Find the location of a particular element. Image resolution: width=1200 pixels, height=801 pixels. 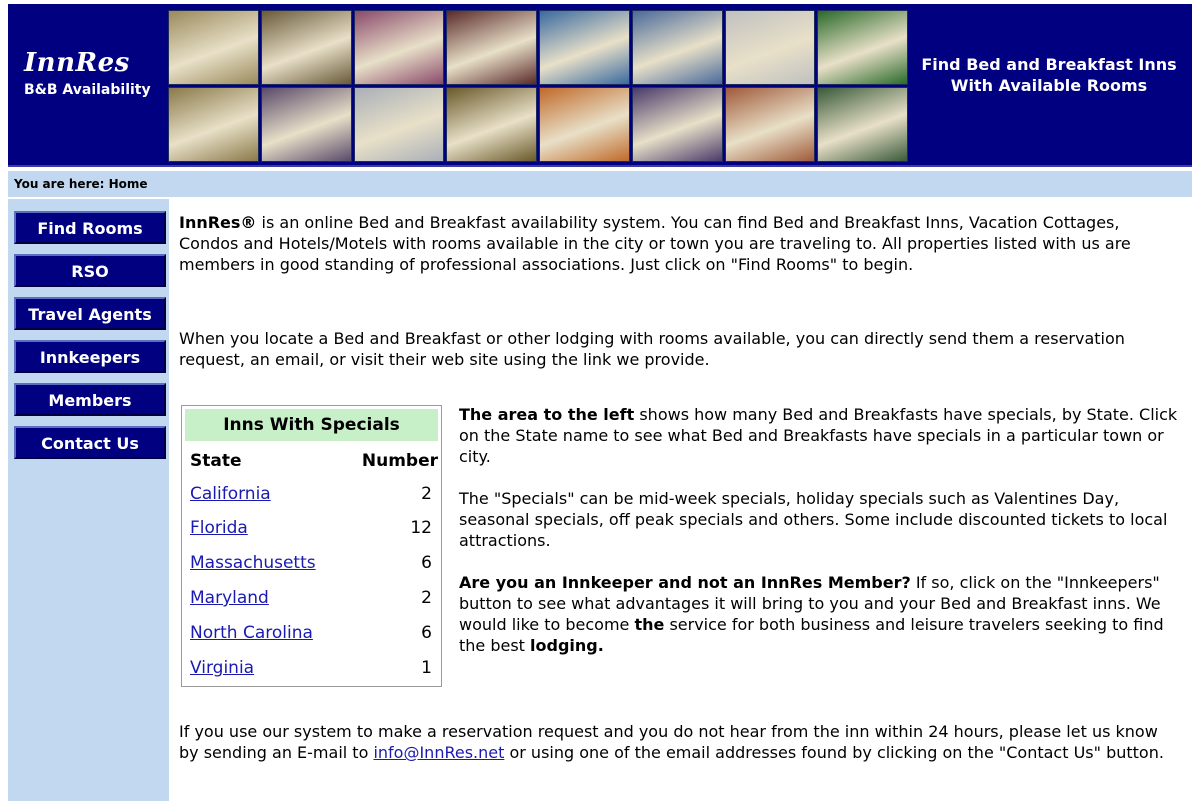

table-row: Virginia 1 is located at coordinates (314, 669).